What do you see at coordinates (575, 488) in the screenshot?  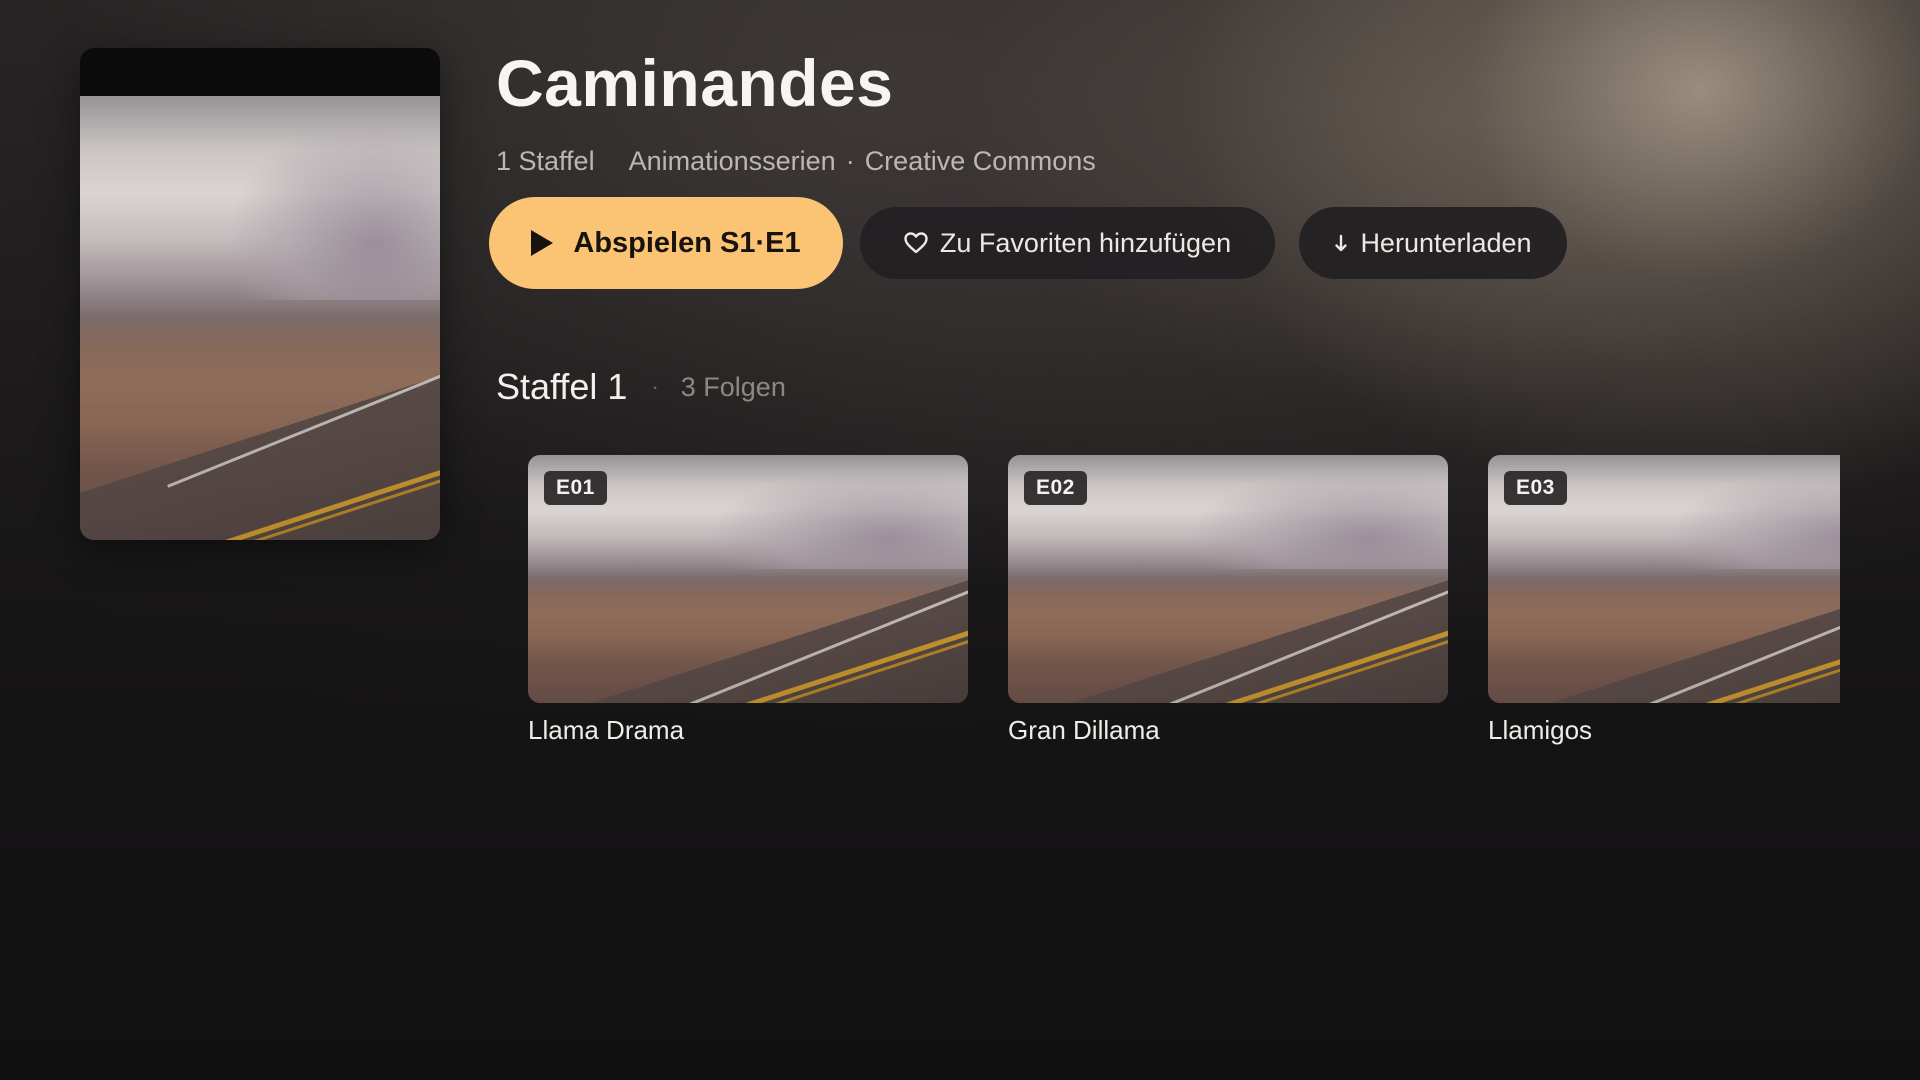 I see `episode-badge: E01` at bounding box center [575, 488].